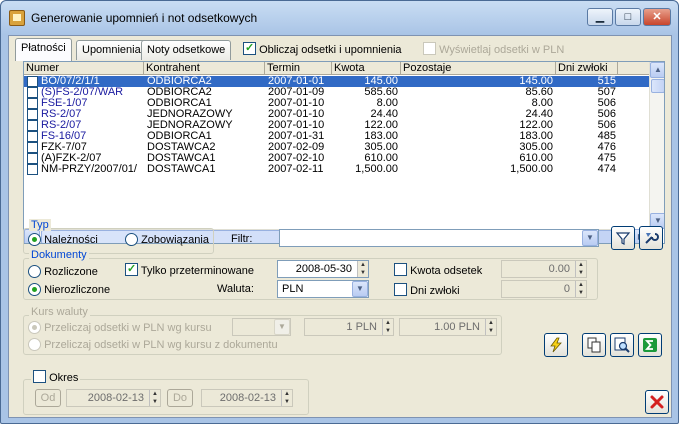 Image resolution: width=679 pixels, height=424 pixels. I want to click on filter-funnel-button, so click(623, 238).